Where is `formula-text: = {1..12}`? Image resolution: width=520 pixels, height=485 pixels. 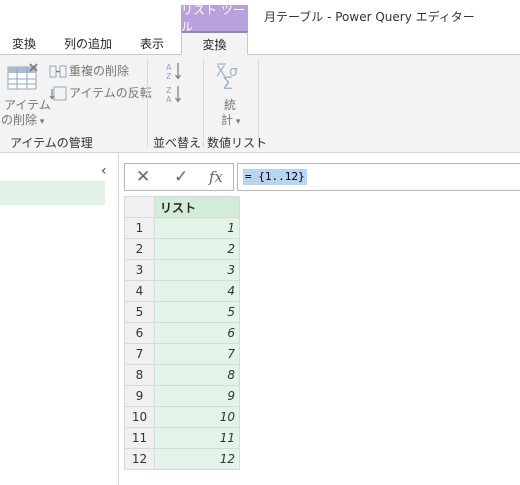 formula-text: = {1..12} is located at coordinates (275, 177).